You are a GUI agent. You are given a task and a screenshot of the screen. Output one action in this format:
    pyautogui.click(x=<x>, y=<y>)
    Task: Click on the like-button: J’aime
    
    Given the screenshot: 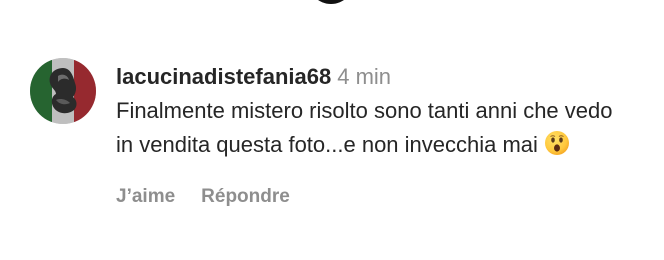 What is the action you would take?
    pyautogui.click(x=145, y=196)
    